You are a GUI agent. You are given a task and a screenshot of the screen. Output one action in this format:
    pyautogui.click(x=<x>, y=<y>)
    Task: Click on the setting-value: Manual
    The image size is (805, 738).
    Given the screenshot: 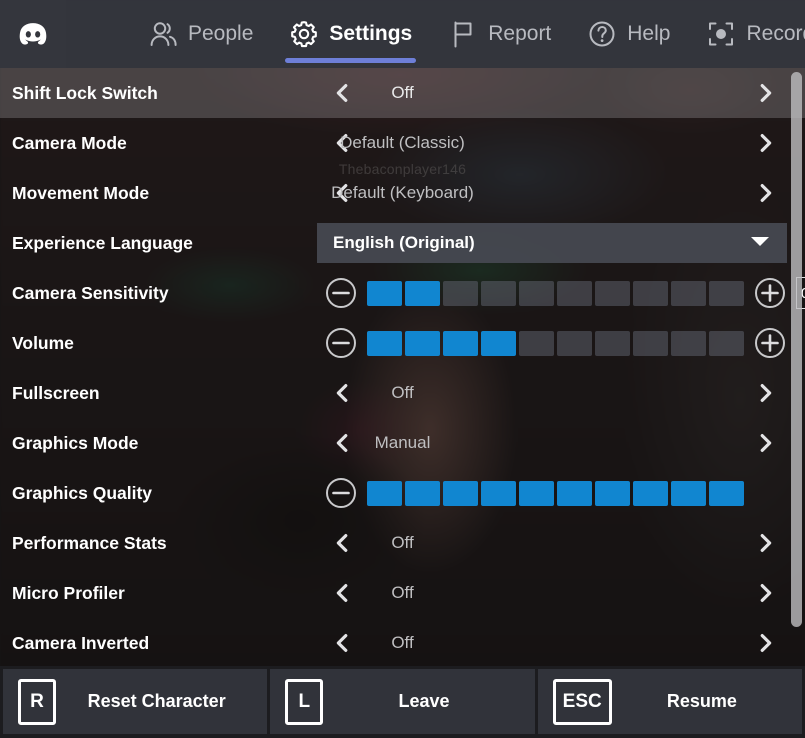 What is the action you would take?
    pyautogui.click(x=402, y=442)
    